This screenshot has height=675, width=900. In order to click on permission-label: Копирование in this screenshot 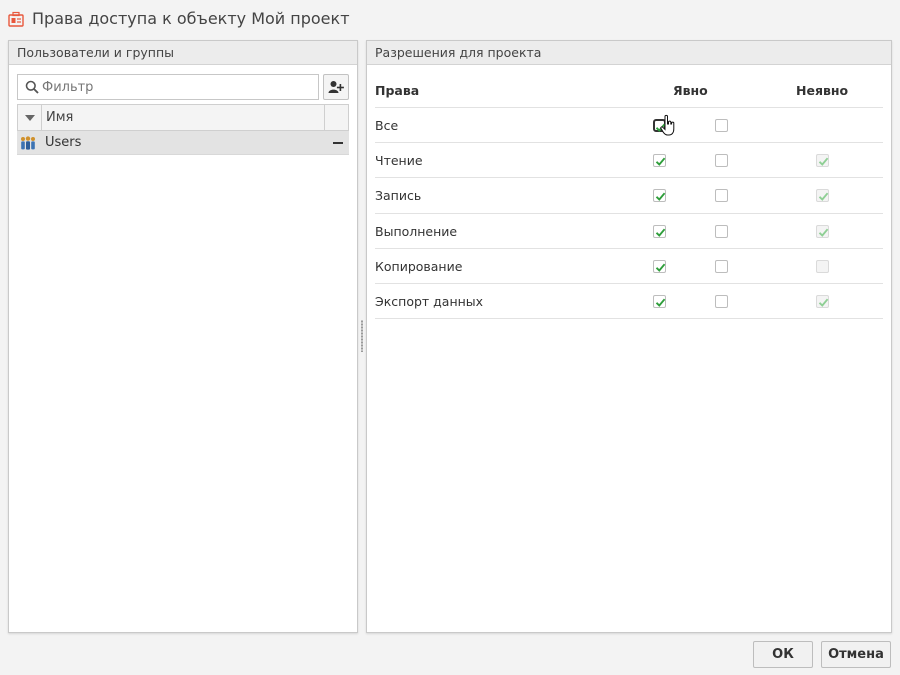, I will do `click(419, 266)`.